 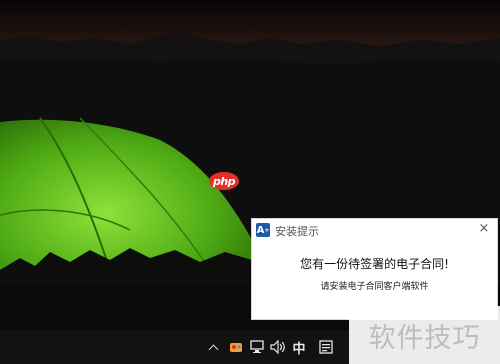 What do you see at coordinates (263, 230) in the screenshot?
I see `app-icon: A +` at bounding box center [263, 230].